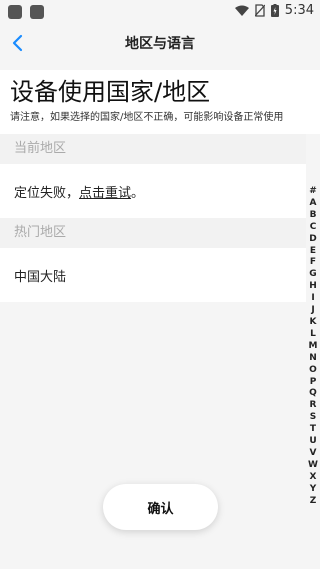  I want to click on index-letter: M, so click(313, 347).